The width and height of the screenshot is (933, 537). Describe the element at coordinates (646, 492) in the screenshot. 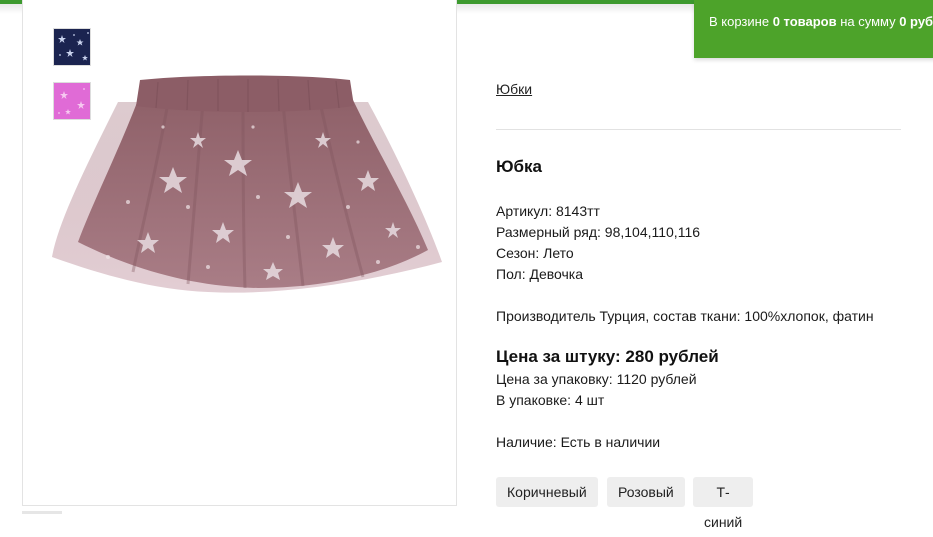

I see `color-option-pink: Розовый` at that location.